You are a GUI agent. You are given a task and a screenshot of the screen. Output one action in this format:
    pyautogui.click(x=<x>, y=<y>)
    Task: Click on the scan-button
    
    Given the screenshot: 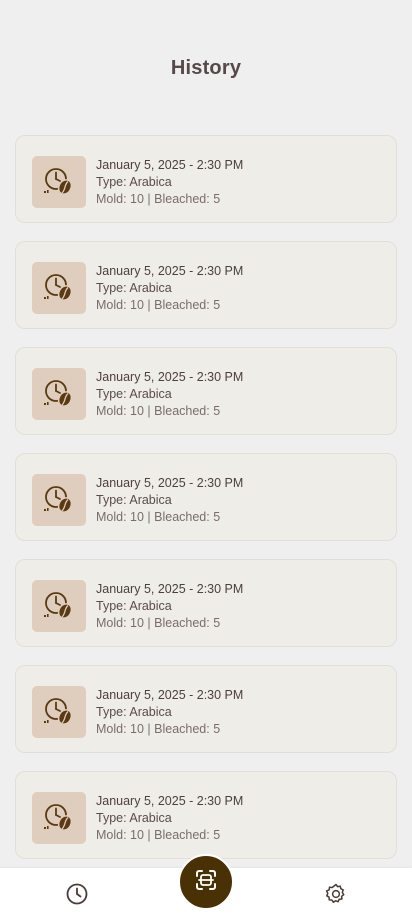 What is the action you would take?
    pyautogui.click(x=206, y=882)
    